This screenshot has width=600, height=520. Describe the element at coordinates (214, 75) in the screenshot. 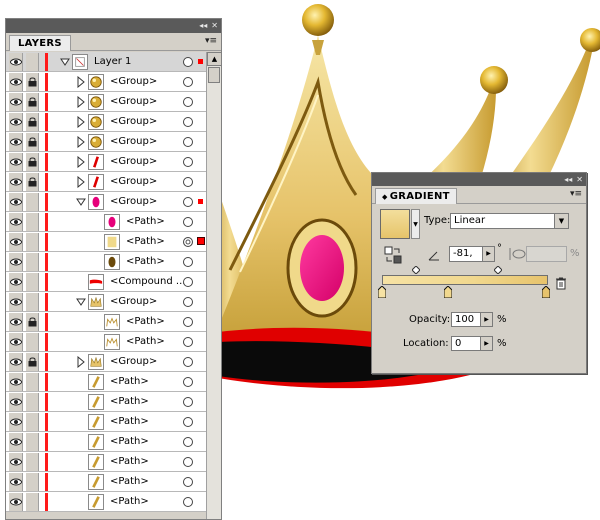

I see `scroll-thumb` at that location.